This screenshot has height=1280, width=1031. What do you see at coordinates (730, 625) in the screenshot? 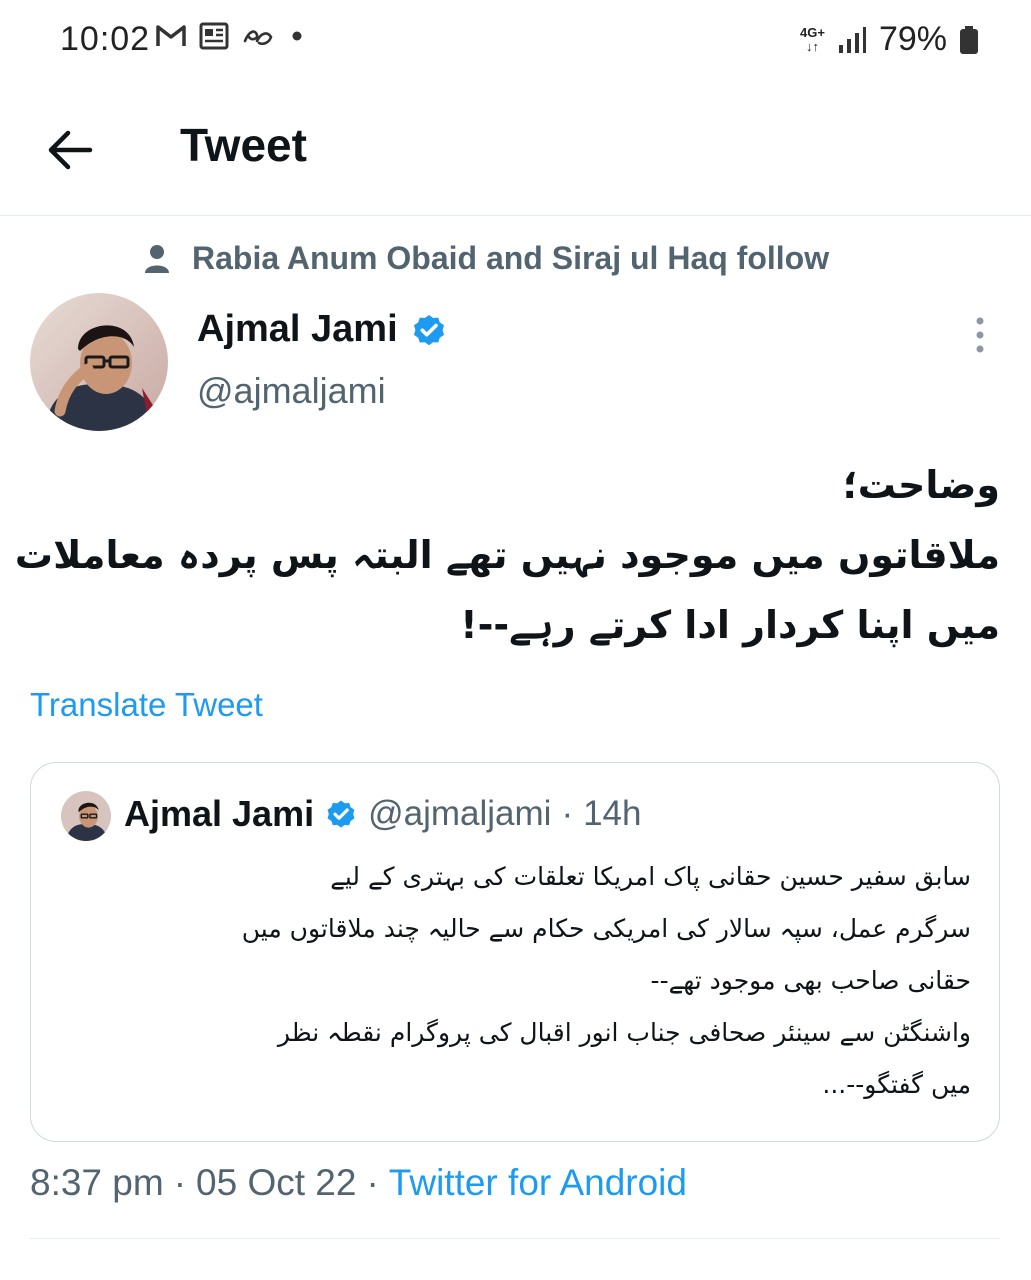
I see `tweet-text-line: میں اپنا کردار ادا کرتے رہے--!` at bounding box center [730, 625].